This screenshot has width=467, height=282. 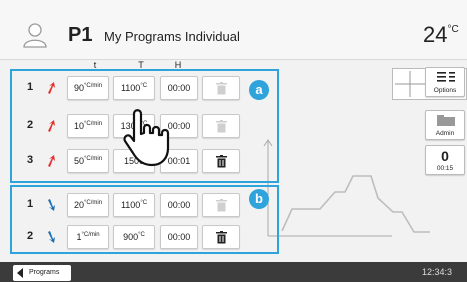 I want to click on options-button: Options, so click(x=445, y=82).